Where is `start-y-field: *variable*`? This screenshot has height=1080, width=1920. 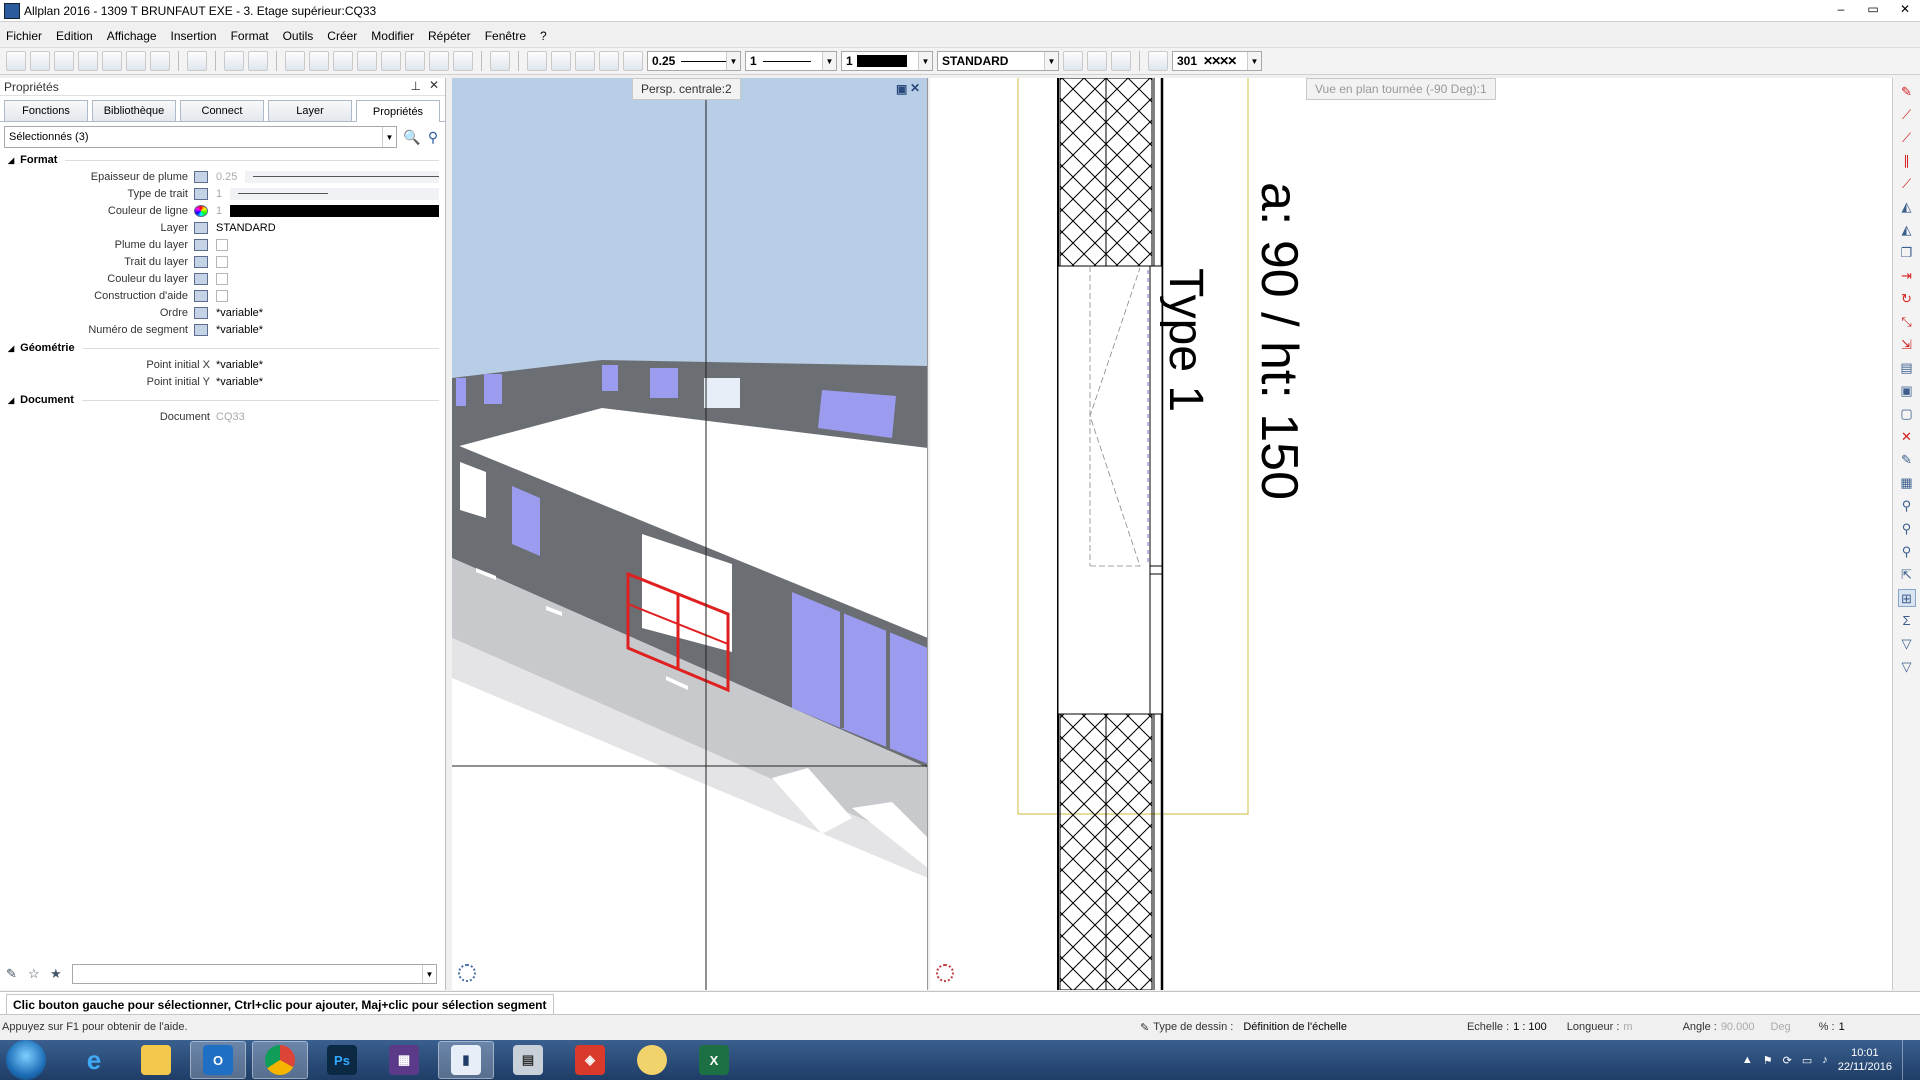
start-y-field: *variable* is located at coordinates (327, 382).